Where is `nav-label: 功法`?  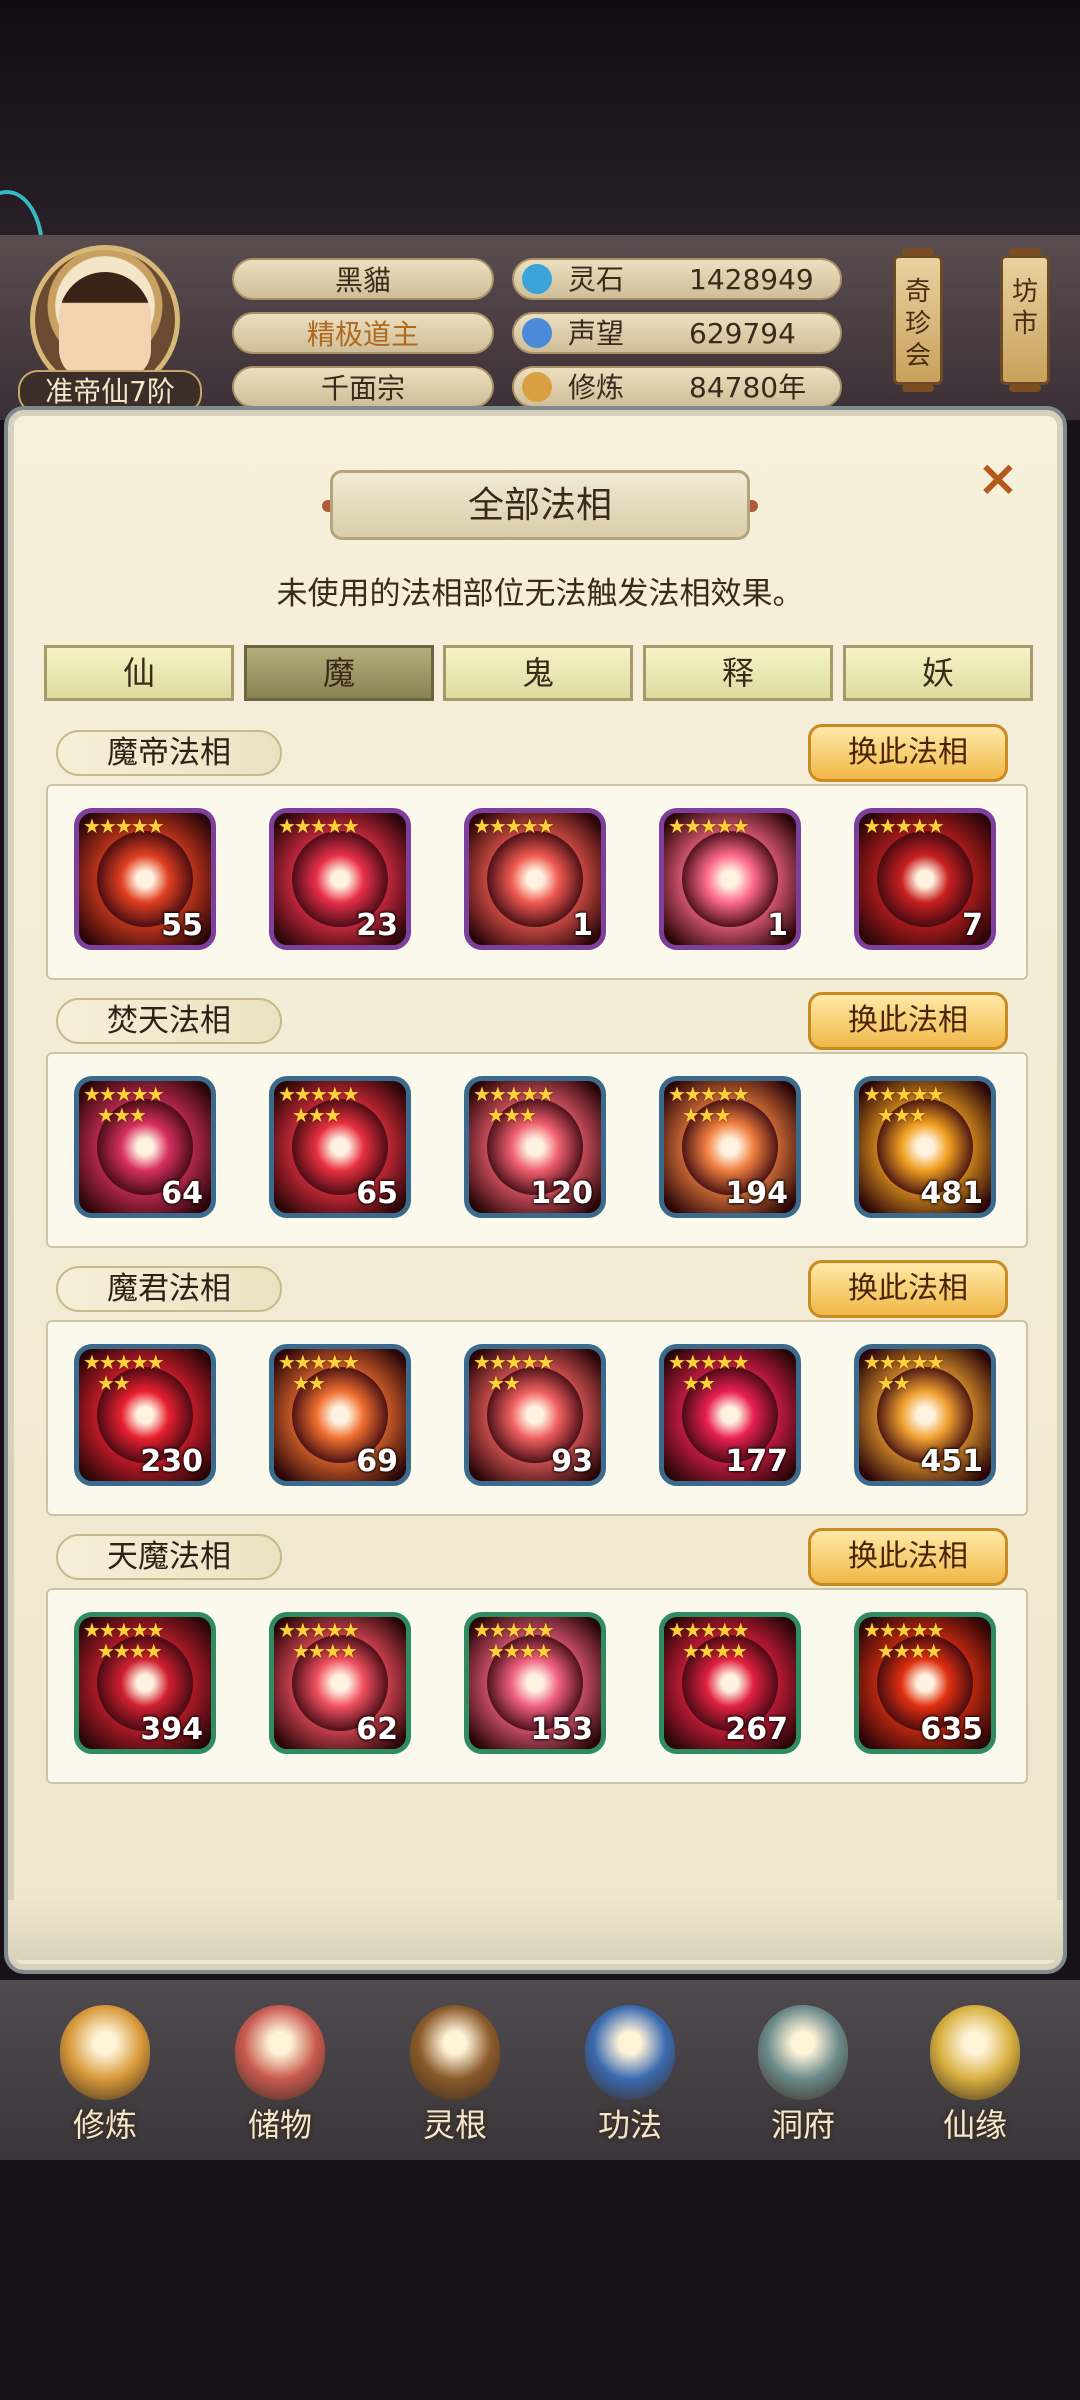
nav-label: 功法 is located at coordinates (629, 2125).